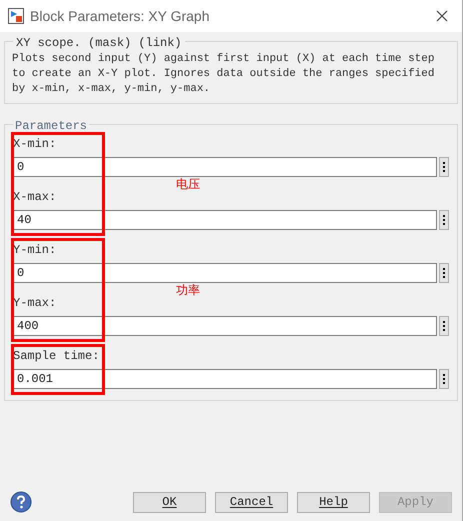 The height and width of the screenshot is (521, 463). I want to click on field-label: Sample time:, so click(56, 356).